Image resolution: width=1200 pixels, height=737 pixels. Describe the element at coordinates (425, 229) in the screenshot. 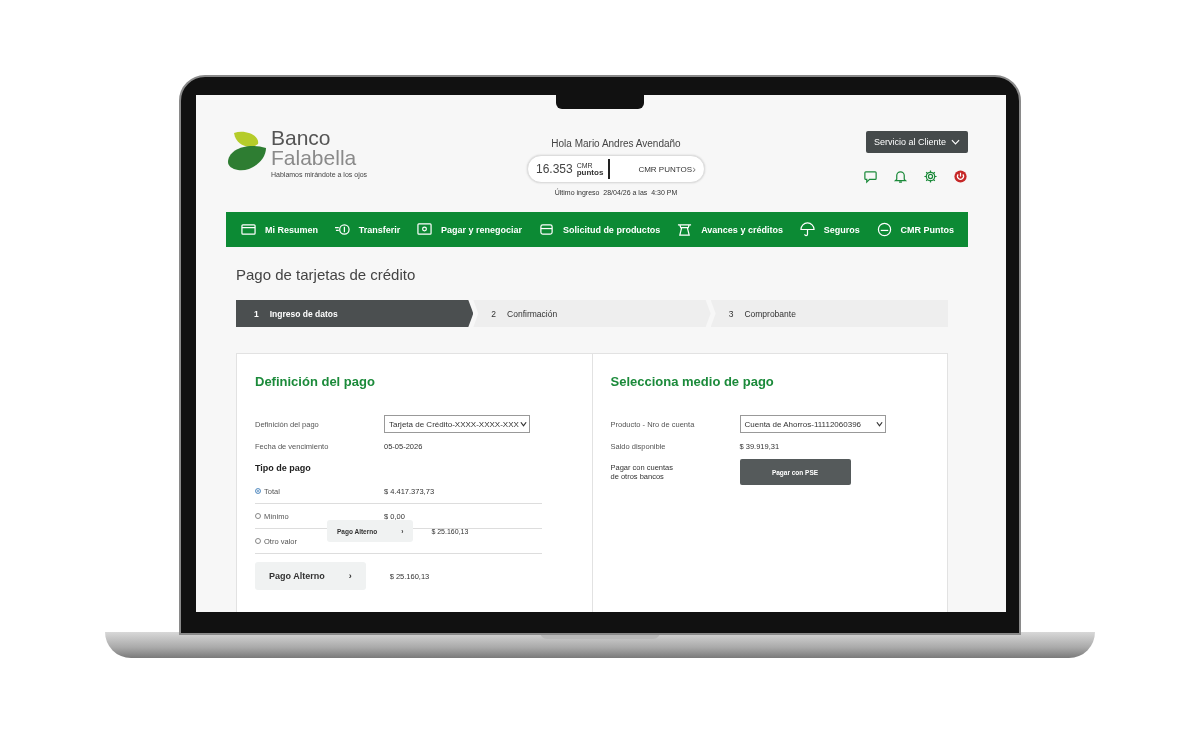

I see `bill-icon` at that location.